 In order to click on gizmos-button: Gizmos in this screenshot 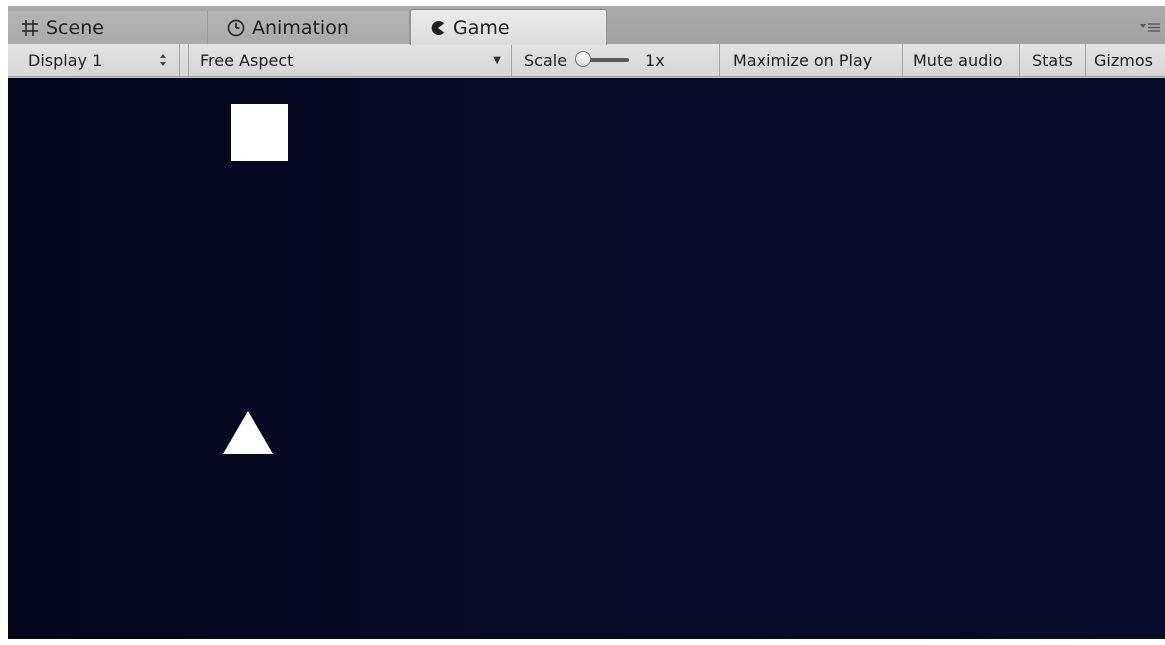, I will do `click(1125, 60)`.